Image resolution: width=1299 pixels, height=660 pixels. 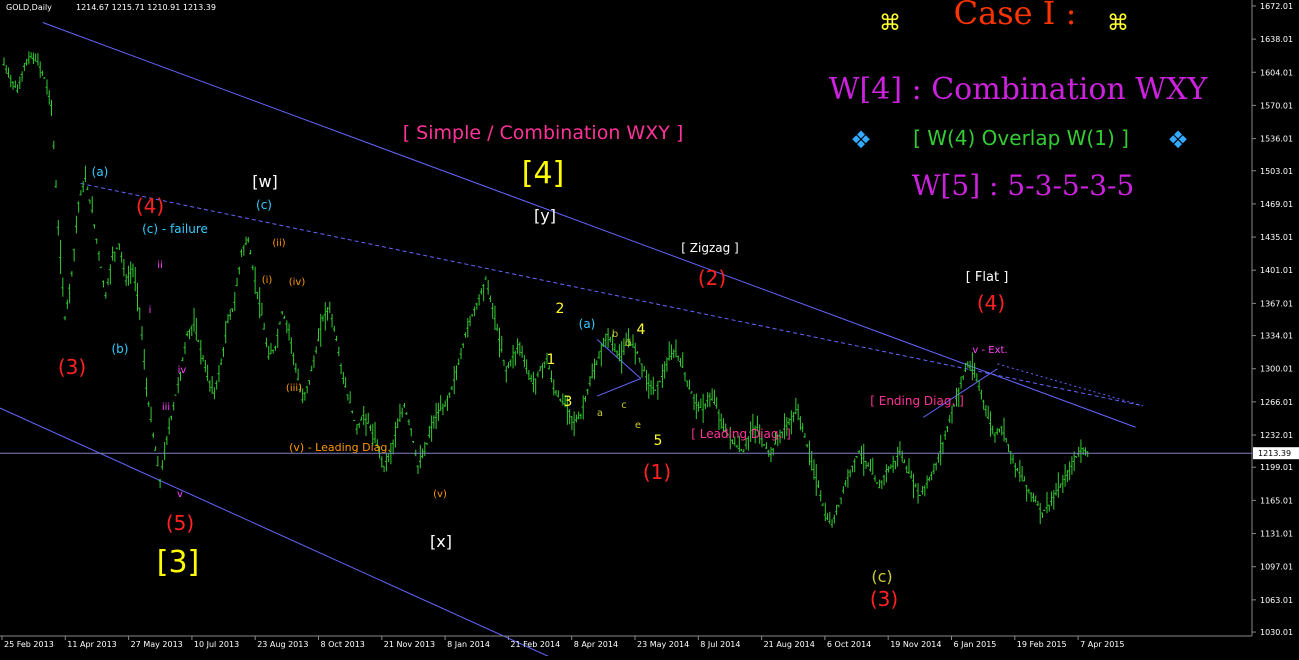 What do you see at coordinates (545, 215) in the screenshot?
I see `wave-label: [y]` at bounding box center [545, 215].